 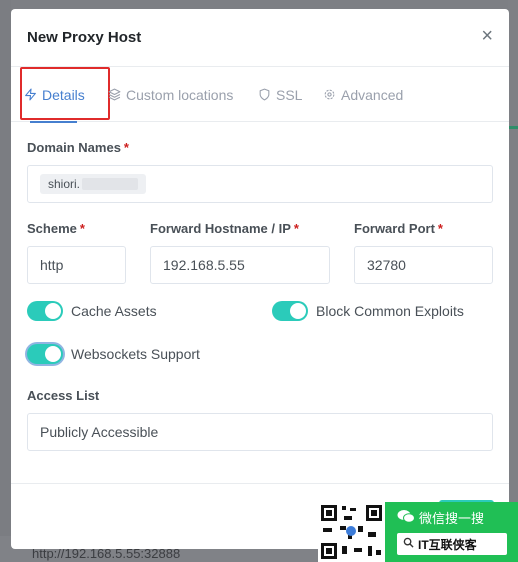 I want to click on watermark-search-text: 微信搜一搜, so click(x=452, y=518).